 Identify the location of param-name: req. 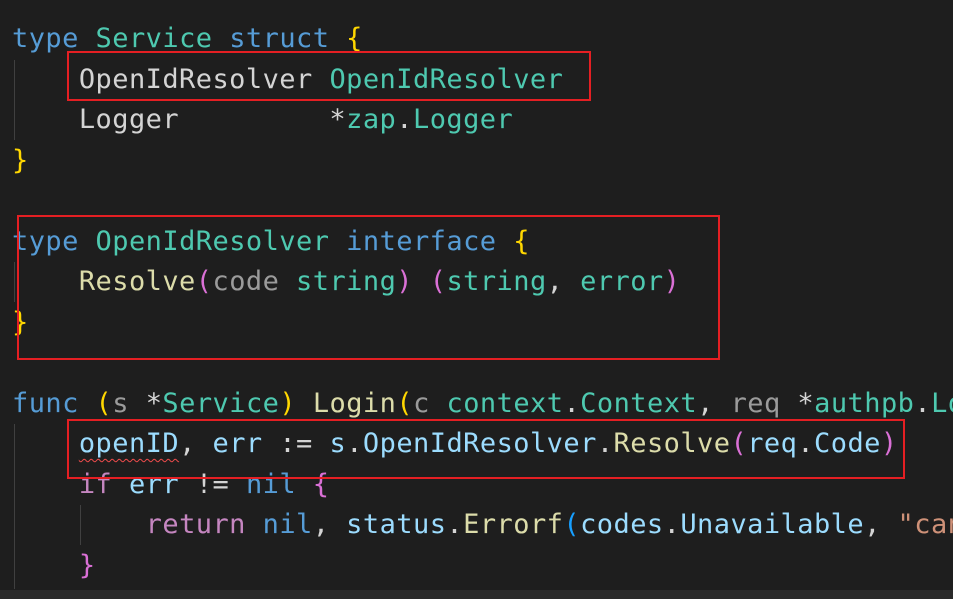
(755, 403).